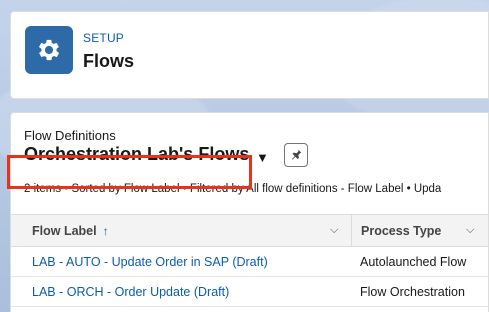 The height and width of the screenshot is (312, 489). I want to click on column-header-flow-label: Flow Label ↑ ⌵, so click(181, 230).